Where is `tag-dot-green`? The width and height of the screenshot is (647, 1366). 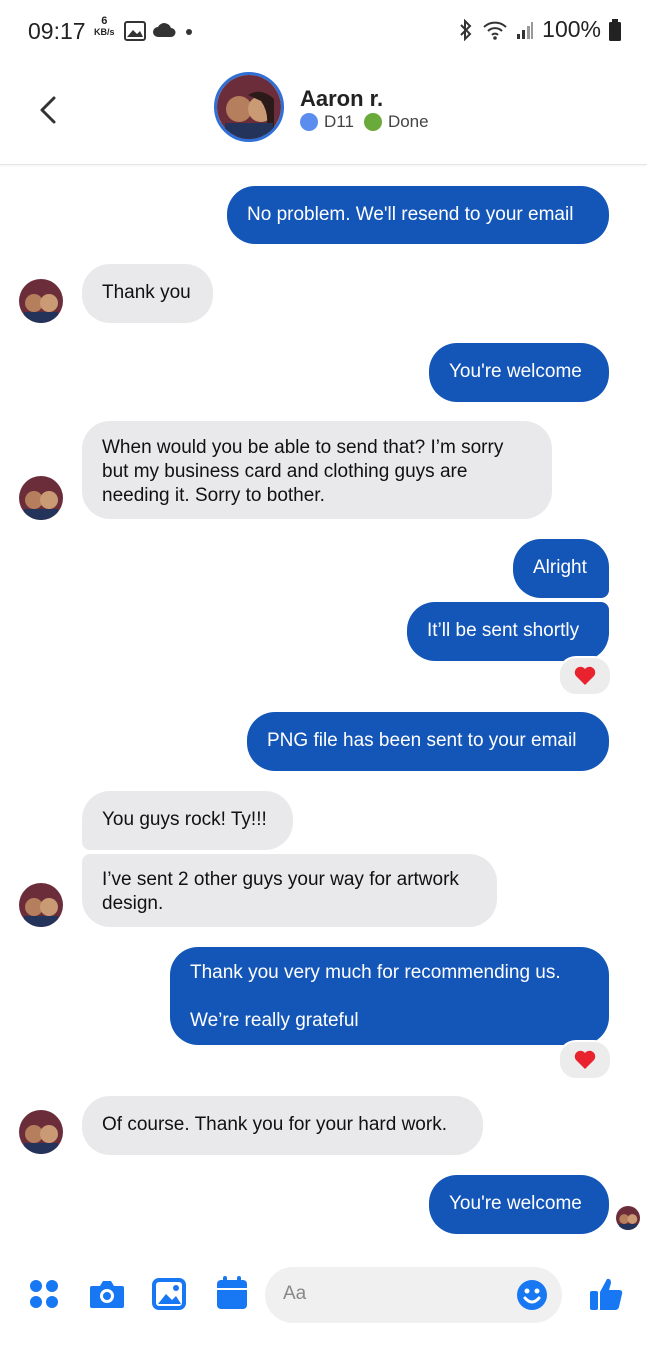
tag-dot-green is located at coordinates (372, 122).